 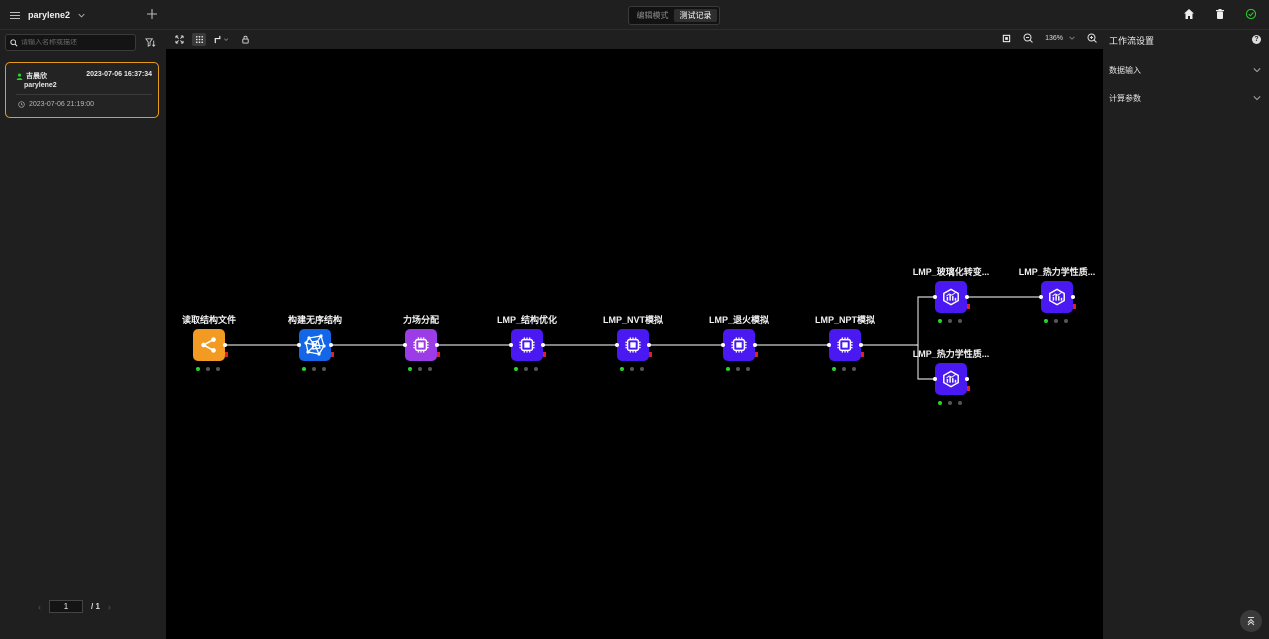 I want to click on panel-title: 工作流设置, so click(x=1132, y=41).